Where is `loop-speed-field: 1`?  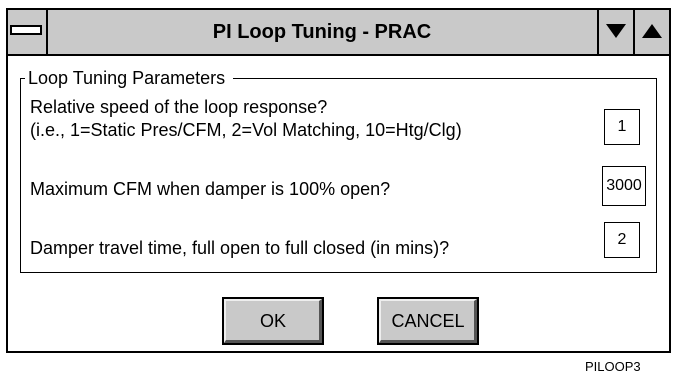 loop-speed-field: 1 is located at coordinates (622, 127).